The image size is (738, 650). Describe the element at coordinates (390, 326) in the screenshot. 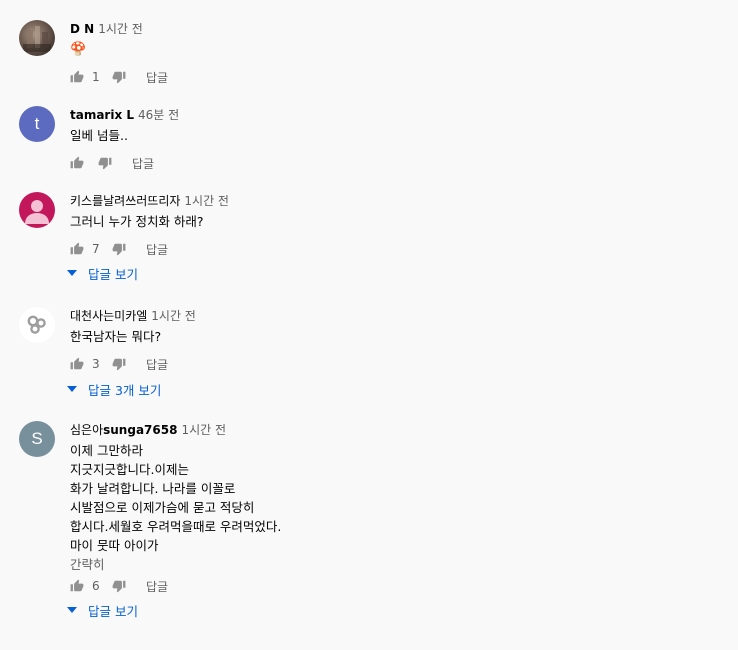

I see `comment-body: 대천사는미카엘 1시간 전 한국남자는 뭐다?` at that location.